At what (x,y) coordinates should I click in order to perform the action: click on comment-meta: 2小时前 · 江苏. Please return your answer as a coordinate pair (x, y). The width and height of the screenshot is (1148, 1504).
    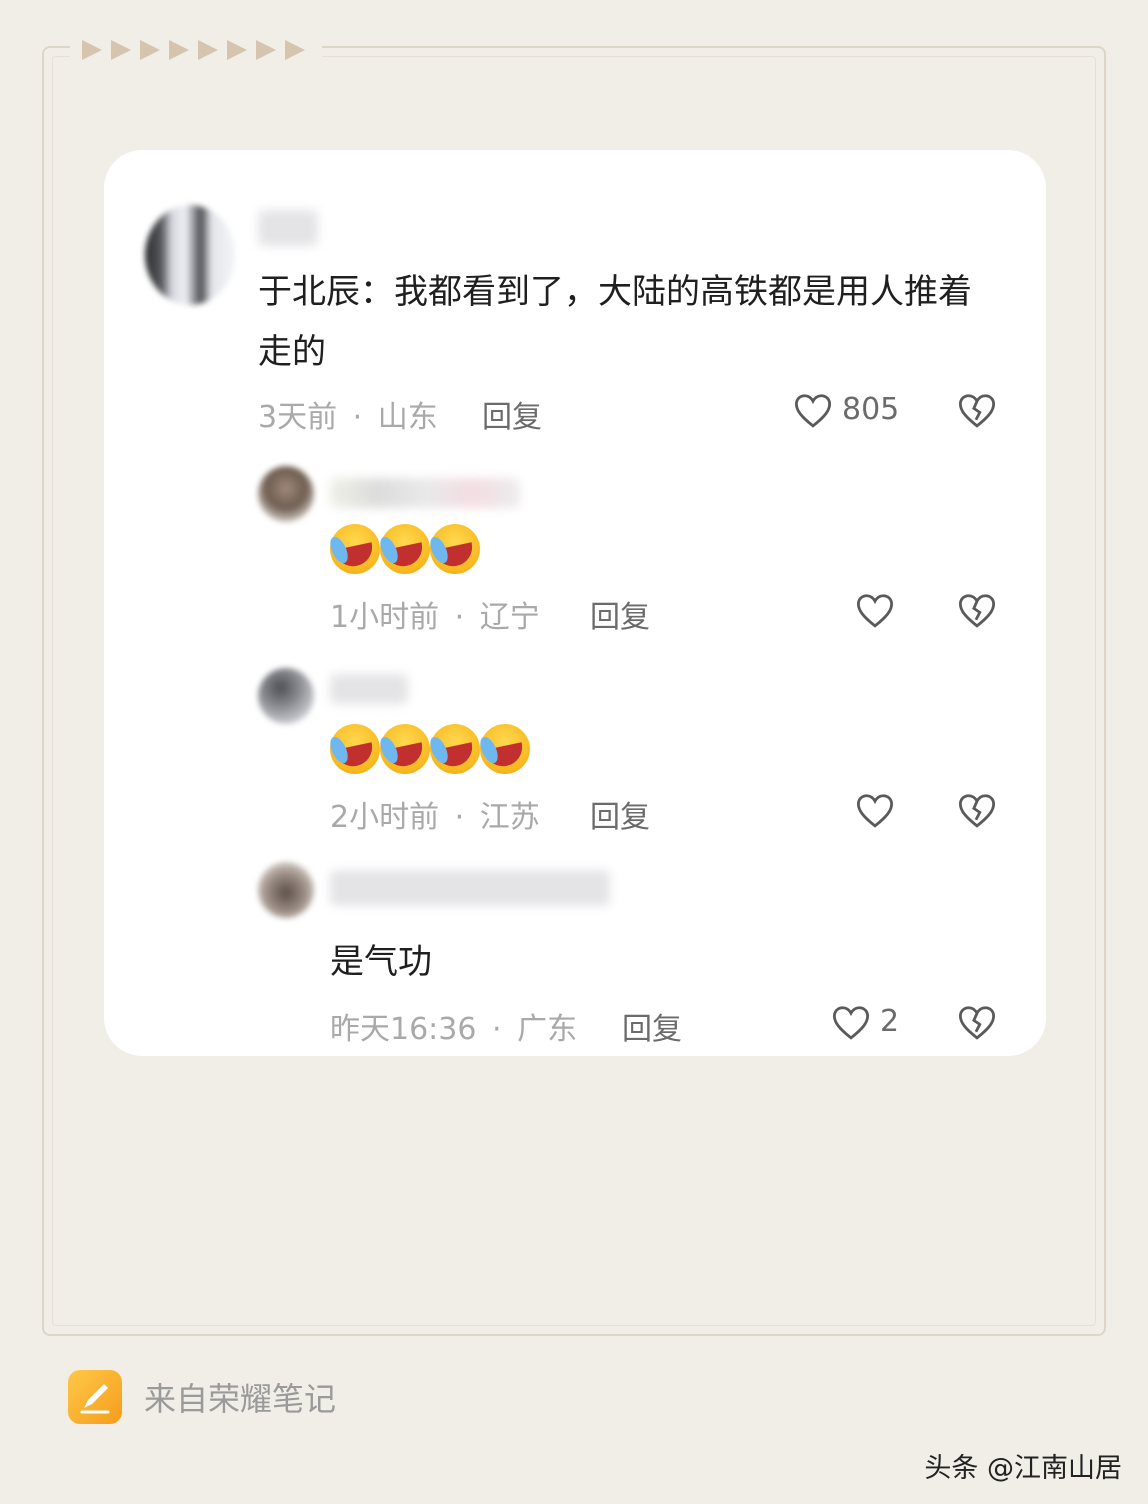
    Looking at the image, I should click on (435, 814).